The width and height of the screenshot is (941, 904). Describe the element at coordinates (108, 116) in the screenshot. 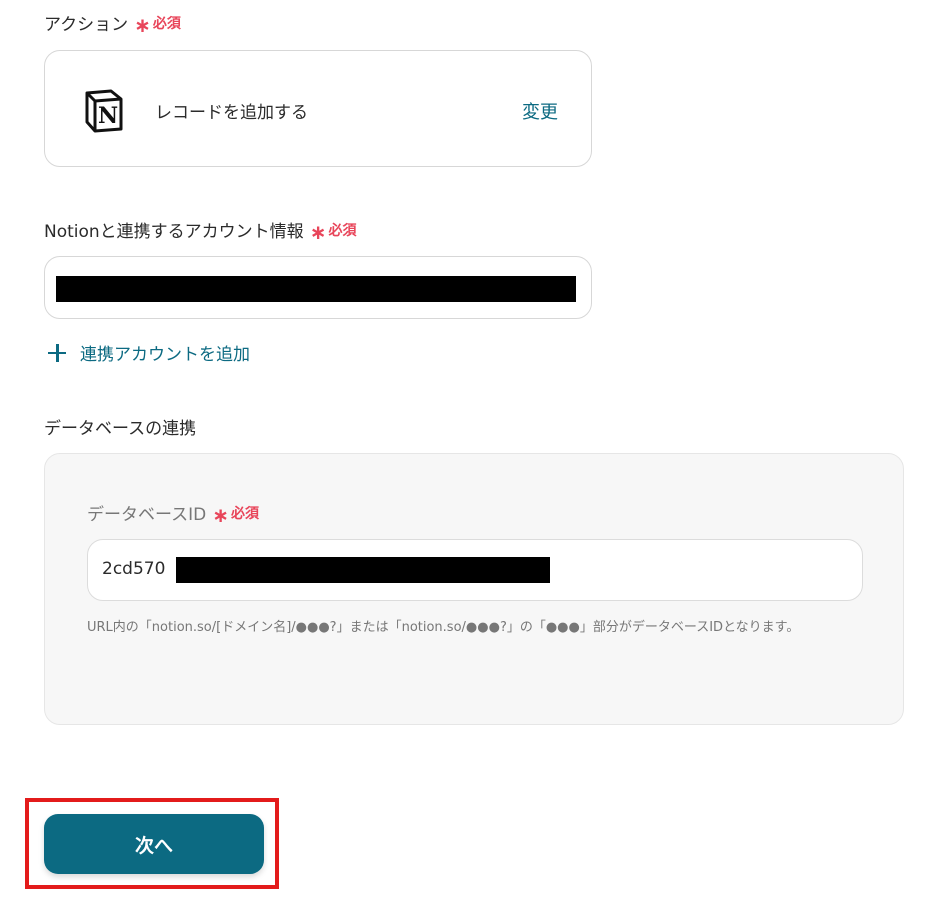

I see `svg-text: N` at that location.